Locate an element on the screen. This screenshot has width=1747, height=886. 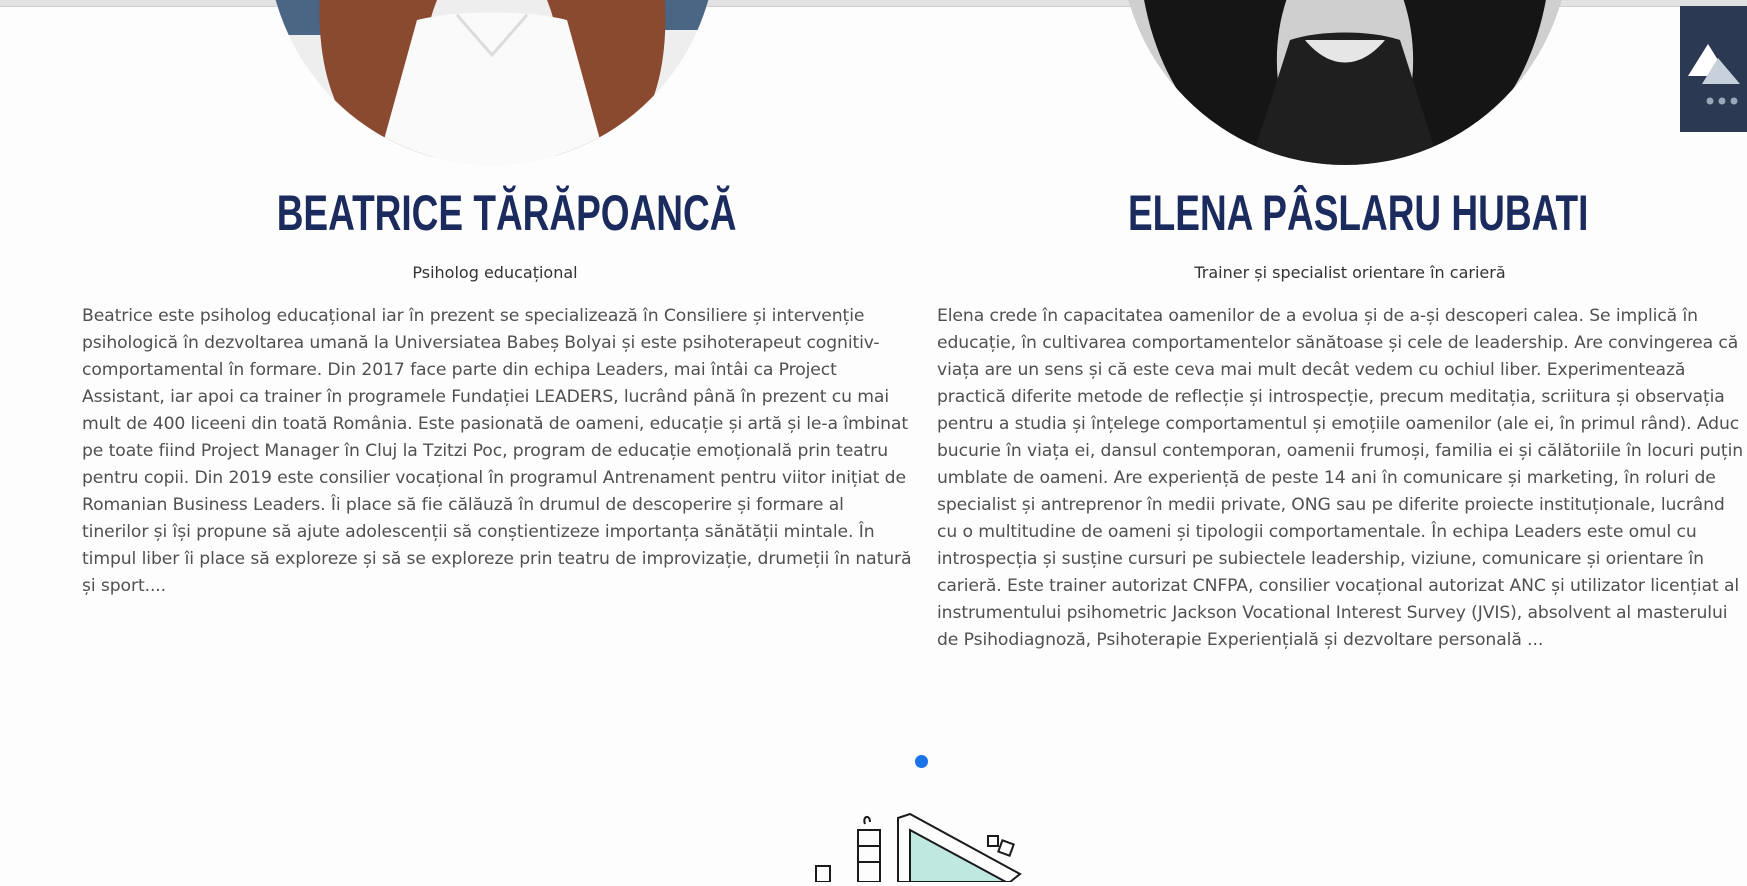
avatar-beatrice is located at coordinates (492, 82).